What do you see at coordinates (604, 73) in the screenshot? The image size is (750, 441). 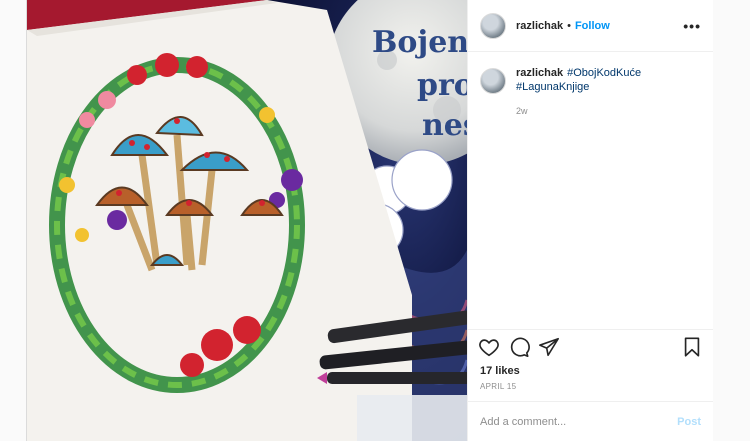 I see `hashtag-link: #ObojKodKuće` at bounding box center [604, 73].